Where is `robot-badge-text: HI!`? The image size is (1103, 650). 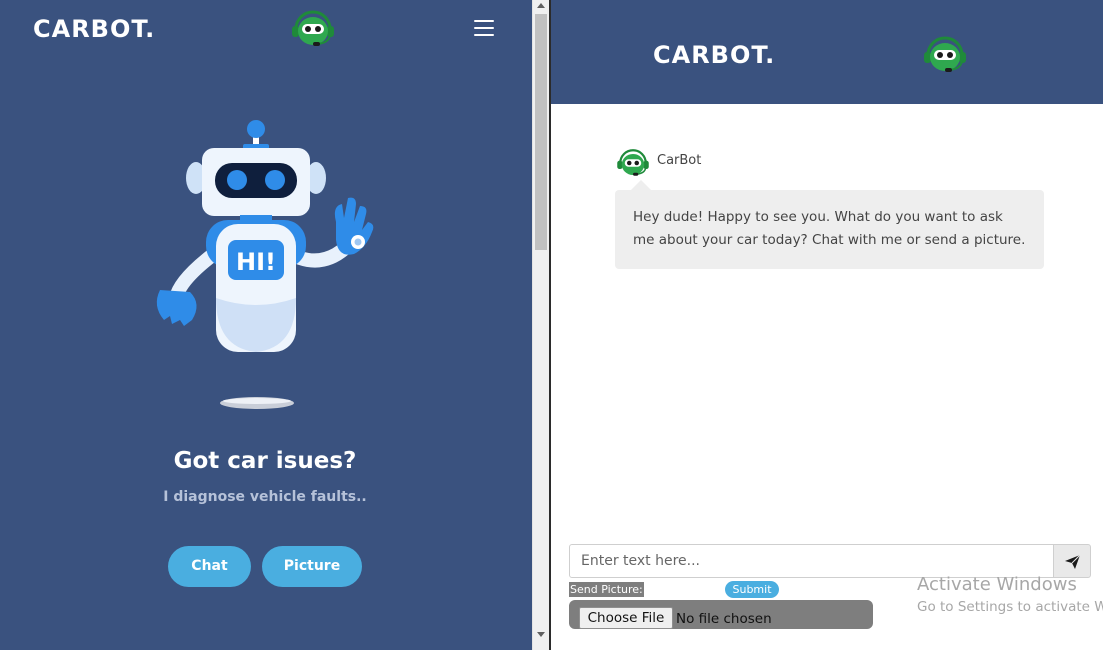
robot-badge-text: HI! is located at coordinates (256, 262).